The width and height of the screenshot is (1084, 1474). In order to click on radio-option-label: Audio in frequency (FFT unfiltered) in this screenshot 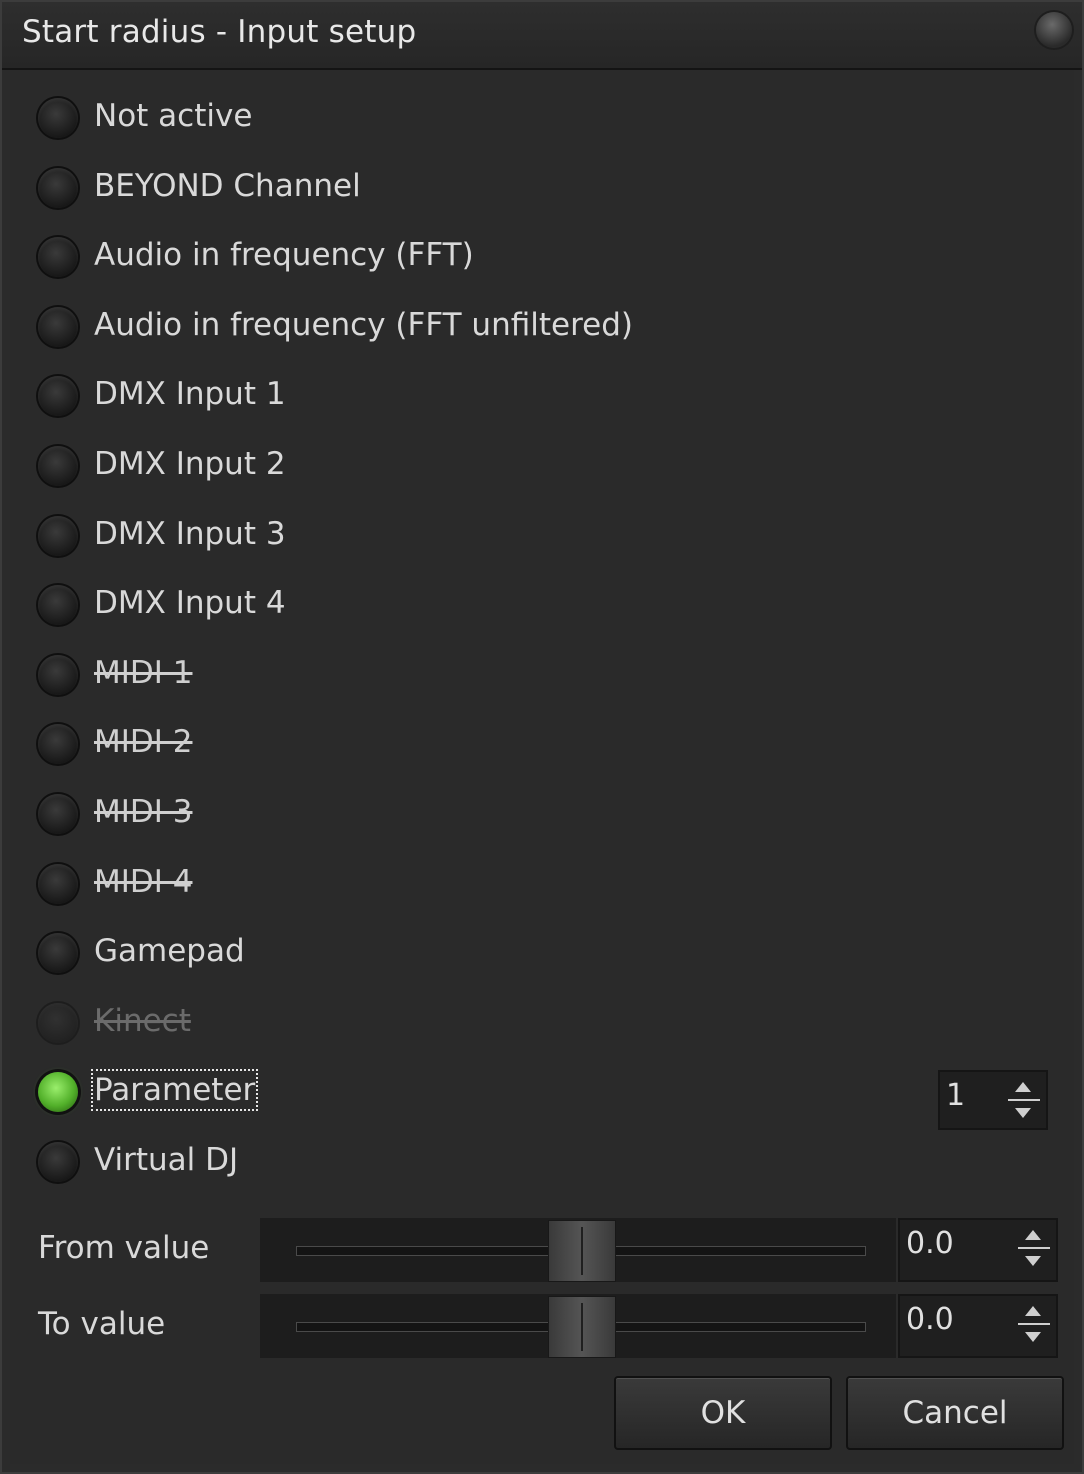, I will do `click(363, 324)`.